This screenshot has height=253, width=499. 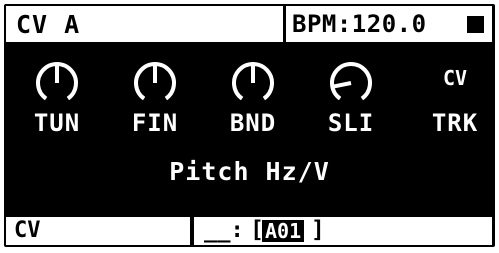 What do you see at coordinates (475, 24) in the screenshot?
I see `stop-icon` at bounding box center [475, 24].